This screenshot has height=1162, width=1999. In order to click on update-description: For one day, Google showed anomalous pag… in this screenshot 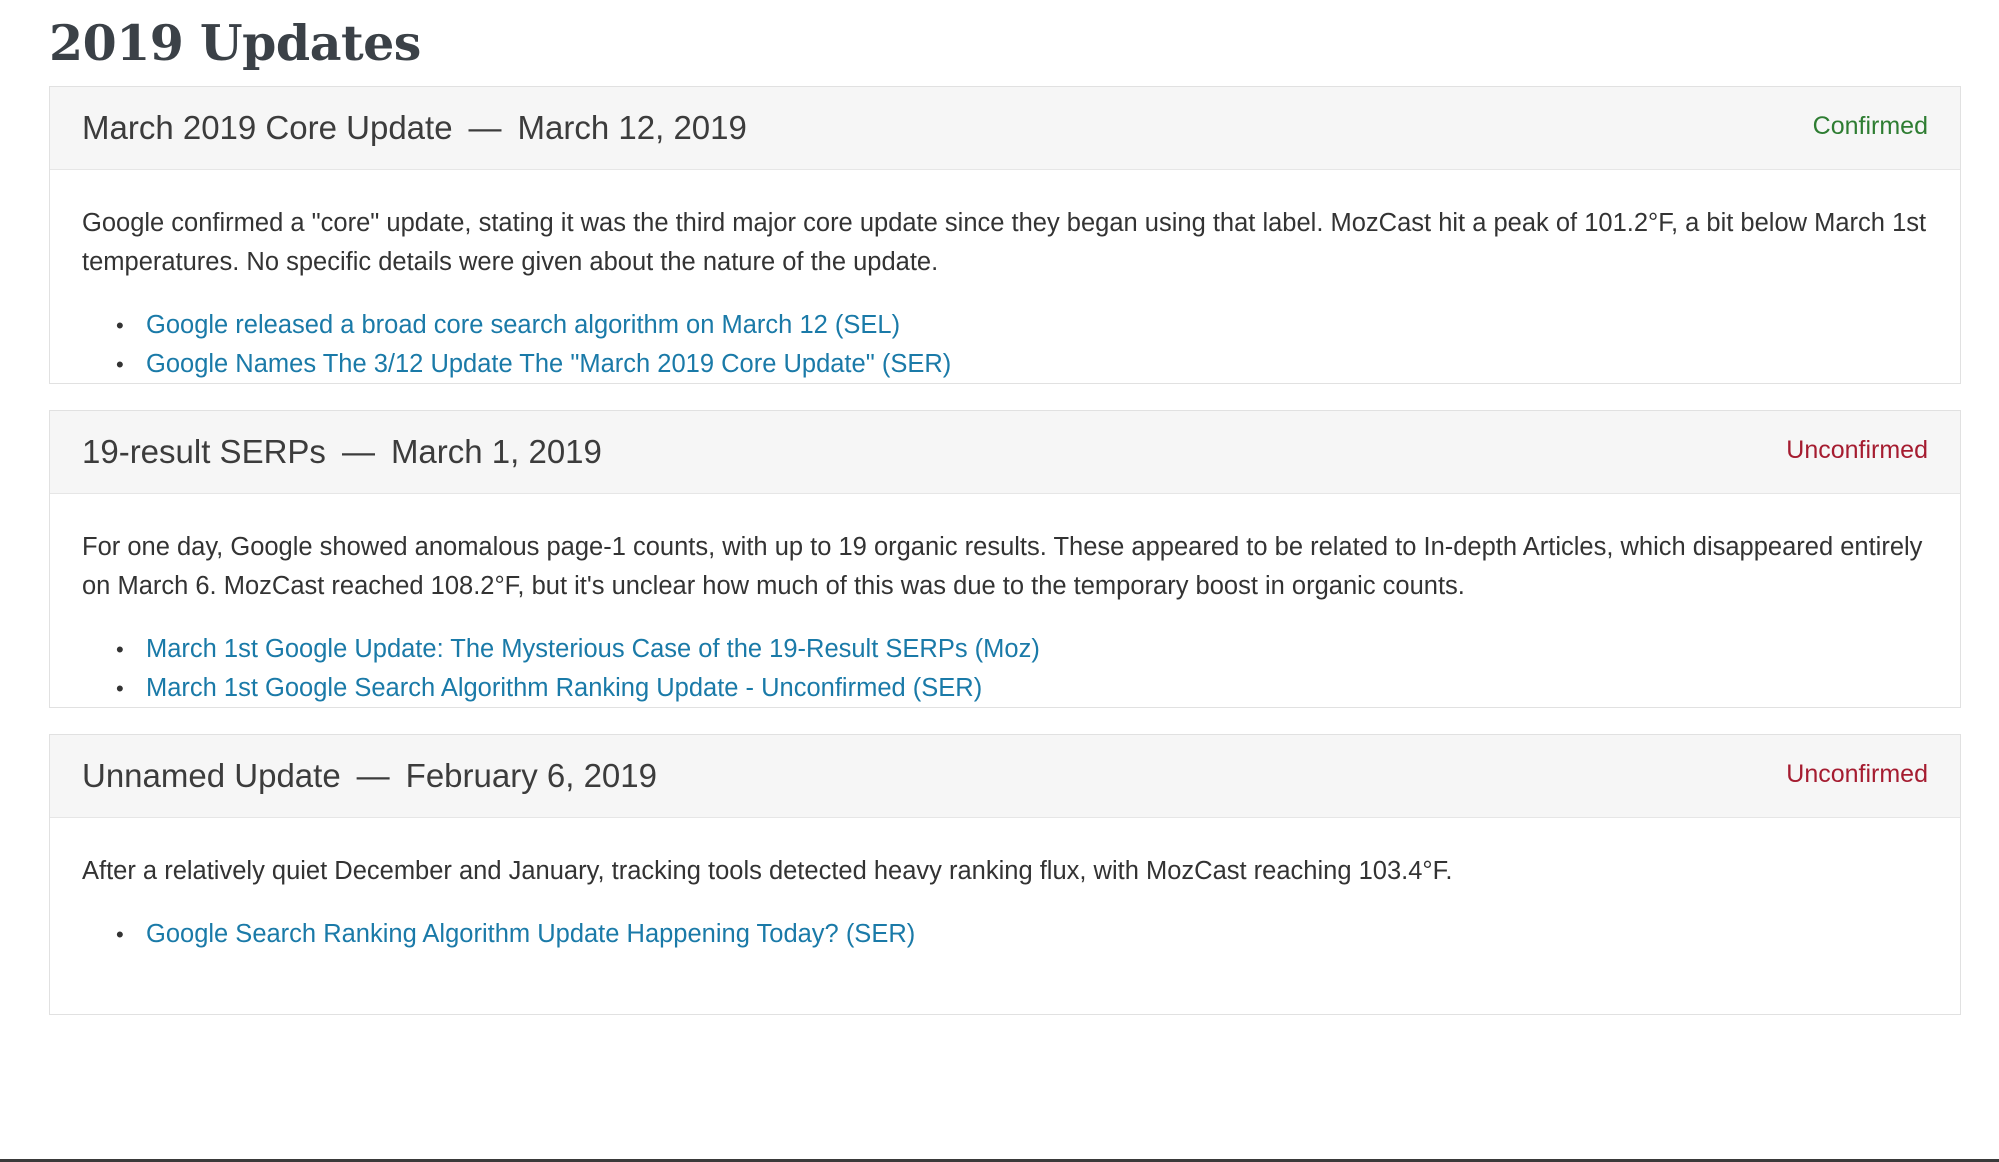, I will do `click(1002, 566)`.